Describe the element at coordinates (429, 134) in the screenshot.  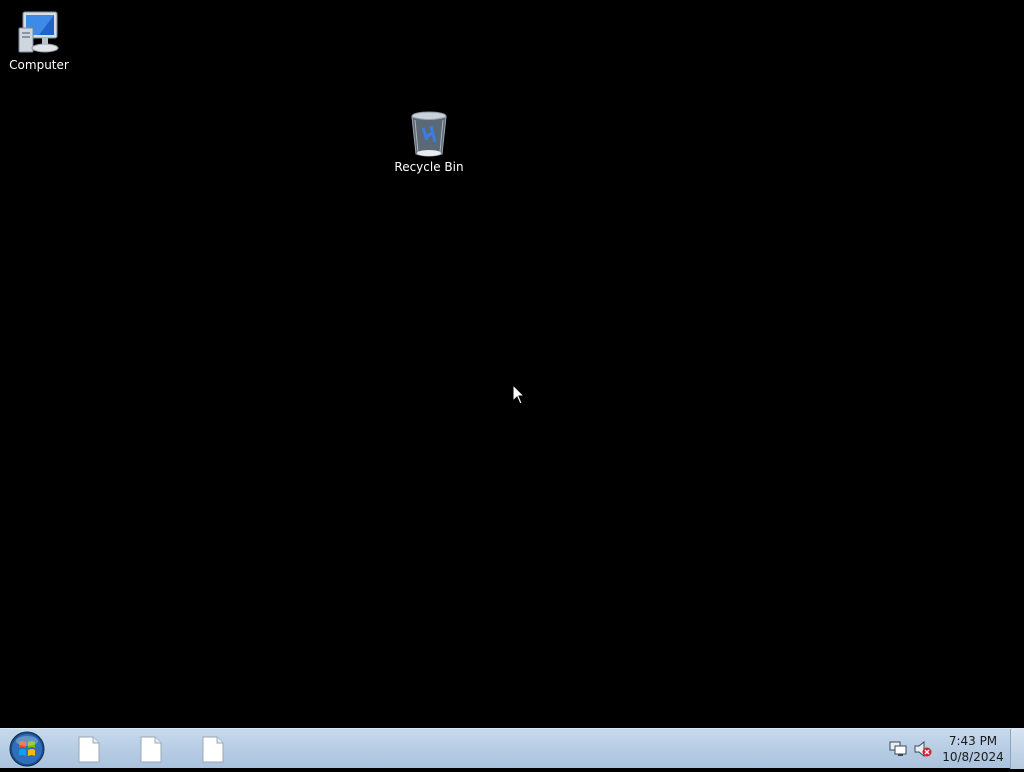
I see `recycle-bin-icon` at that location.